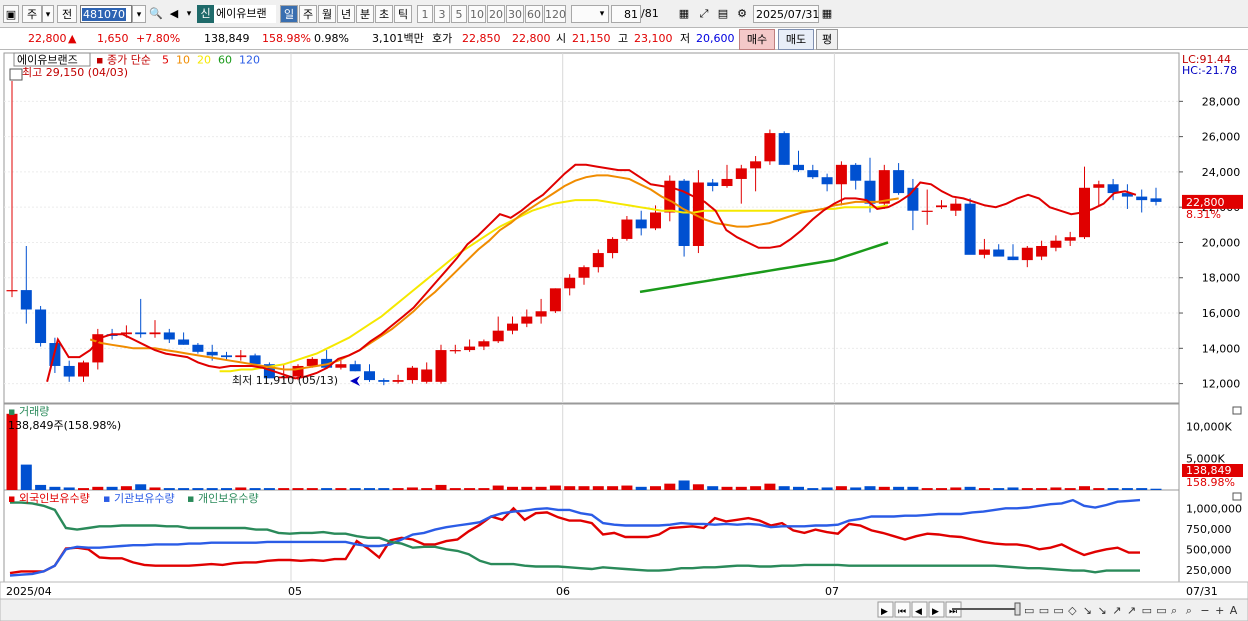 This screenshot has width=1248, height=621. Describe the element at coordinates (1237, 496) in the screenshot. I see `holdings-close-icon` at that location.